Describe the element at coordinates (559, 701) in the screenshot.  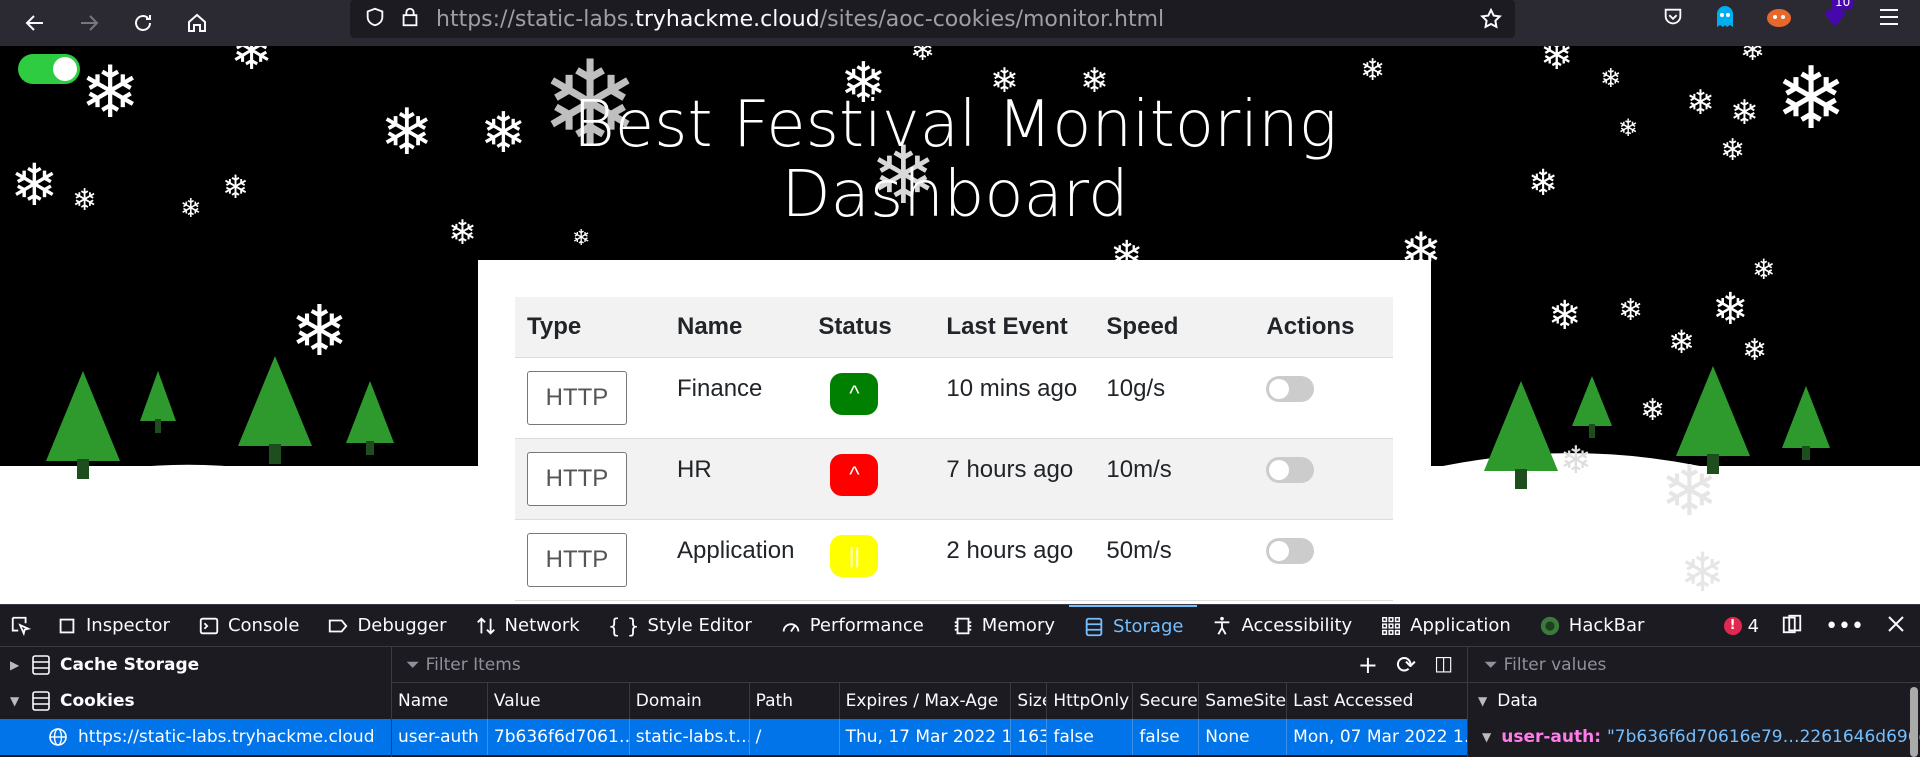
I see `column-header: Value` at that location.